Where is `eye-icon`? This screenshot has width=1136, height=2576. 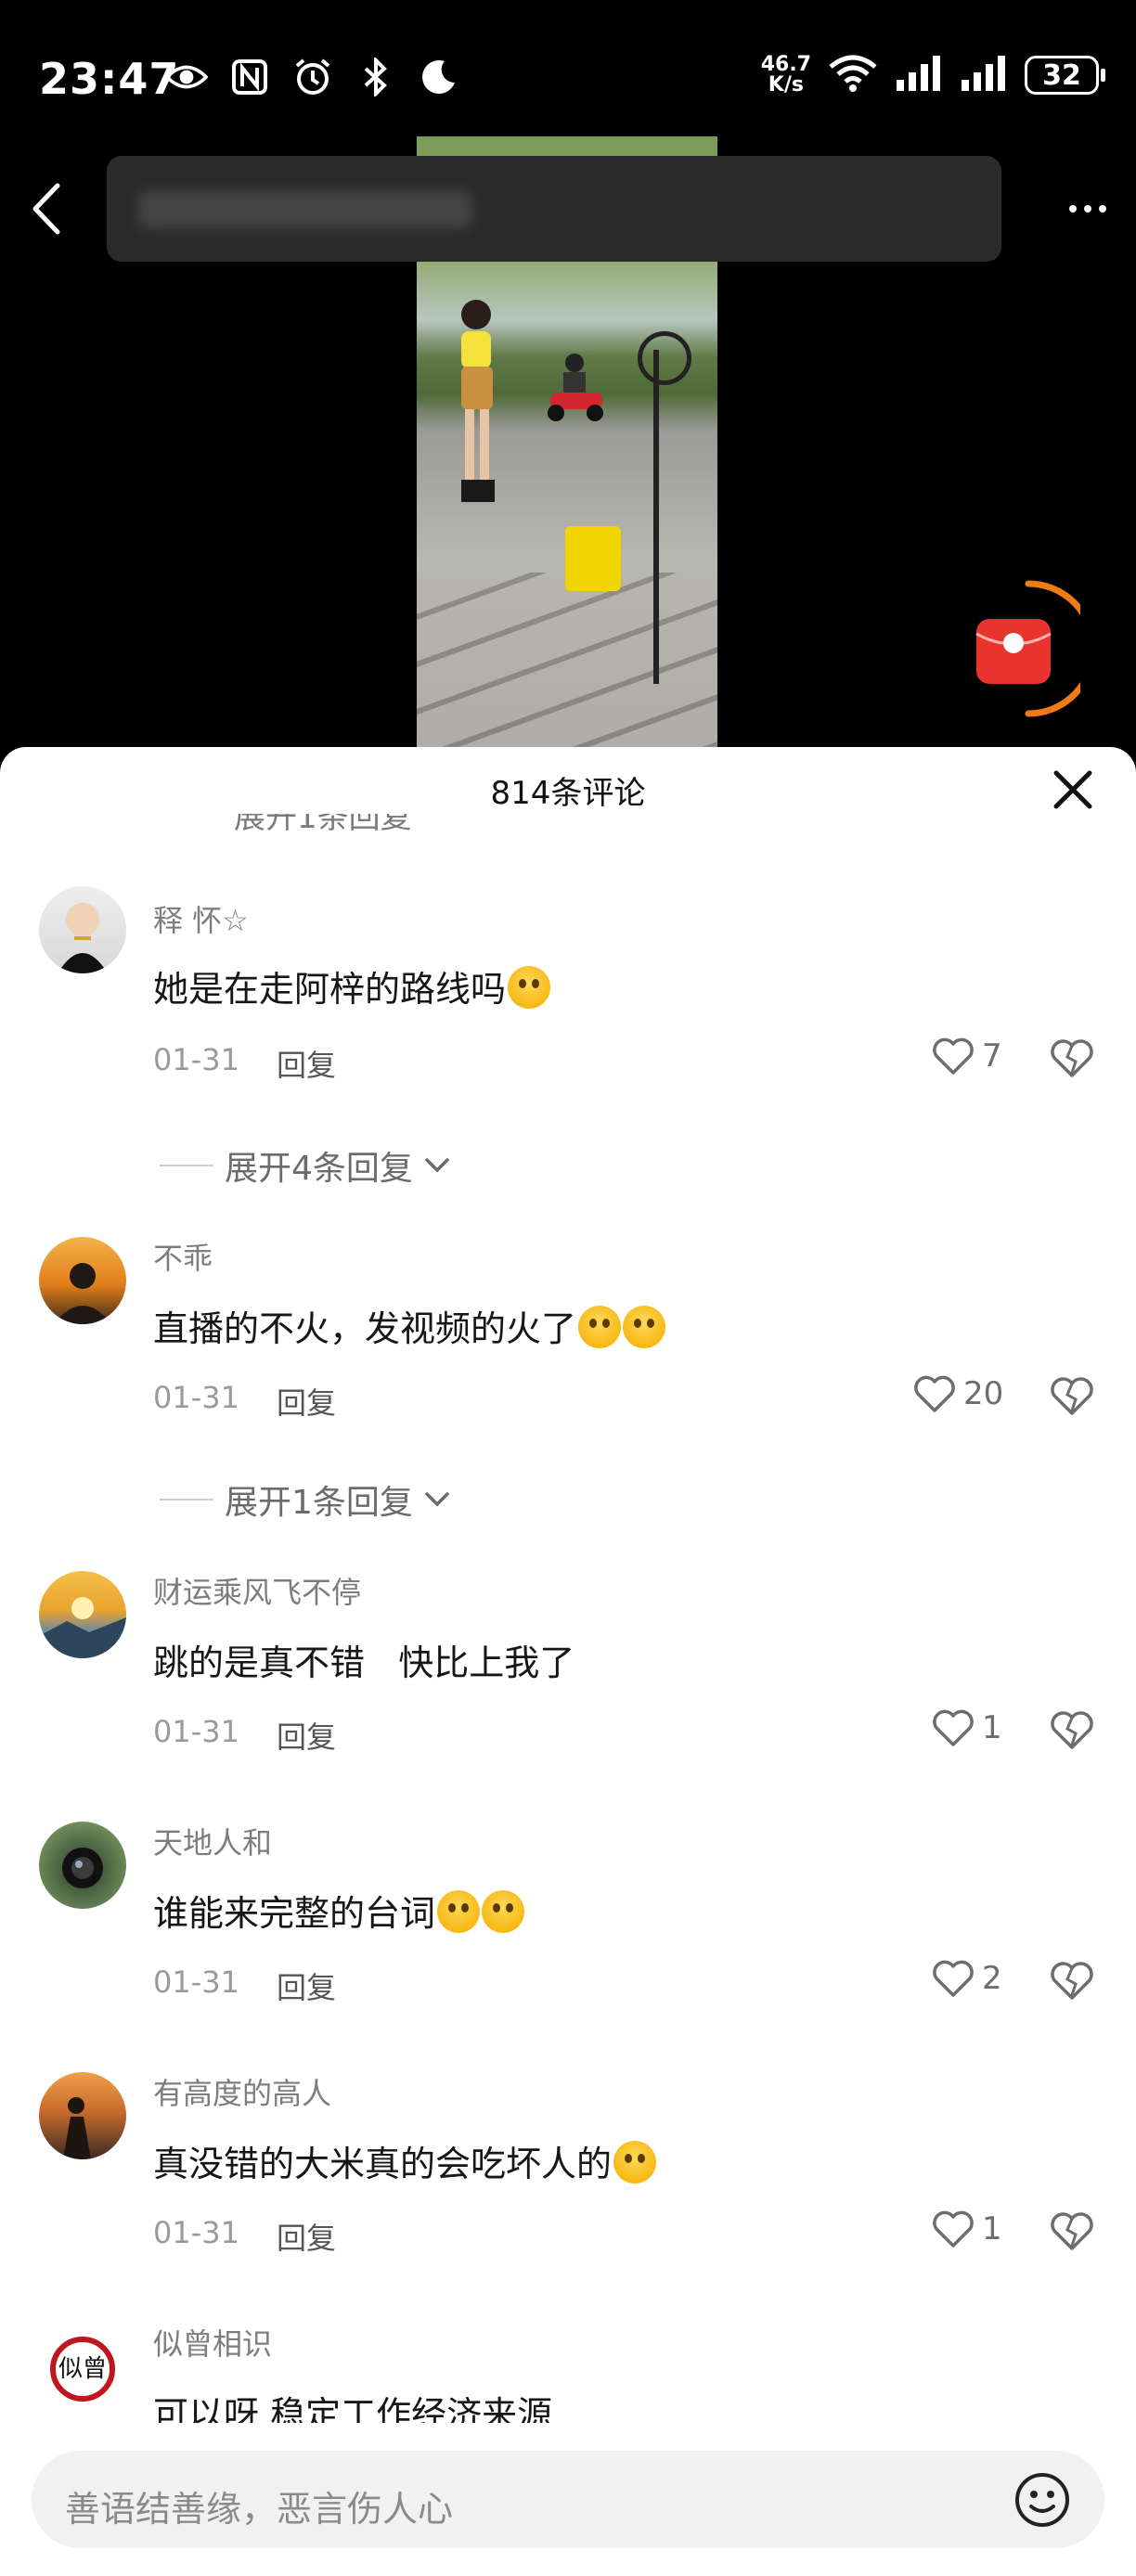 eye-icon is located at coordinates (186, 77).